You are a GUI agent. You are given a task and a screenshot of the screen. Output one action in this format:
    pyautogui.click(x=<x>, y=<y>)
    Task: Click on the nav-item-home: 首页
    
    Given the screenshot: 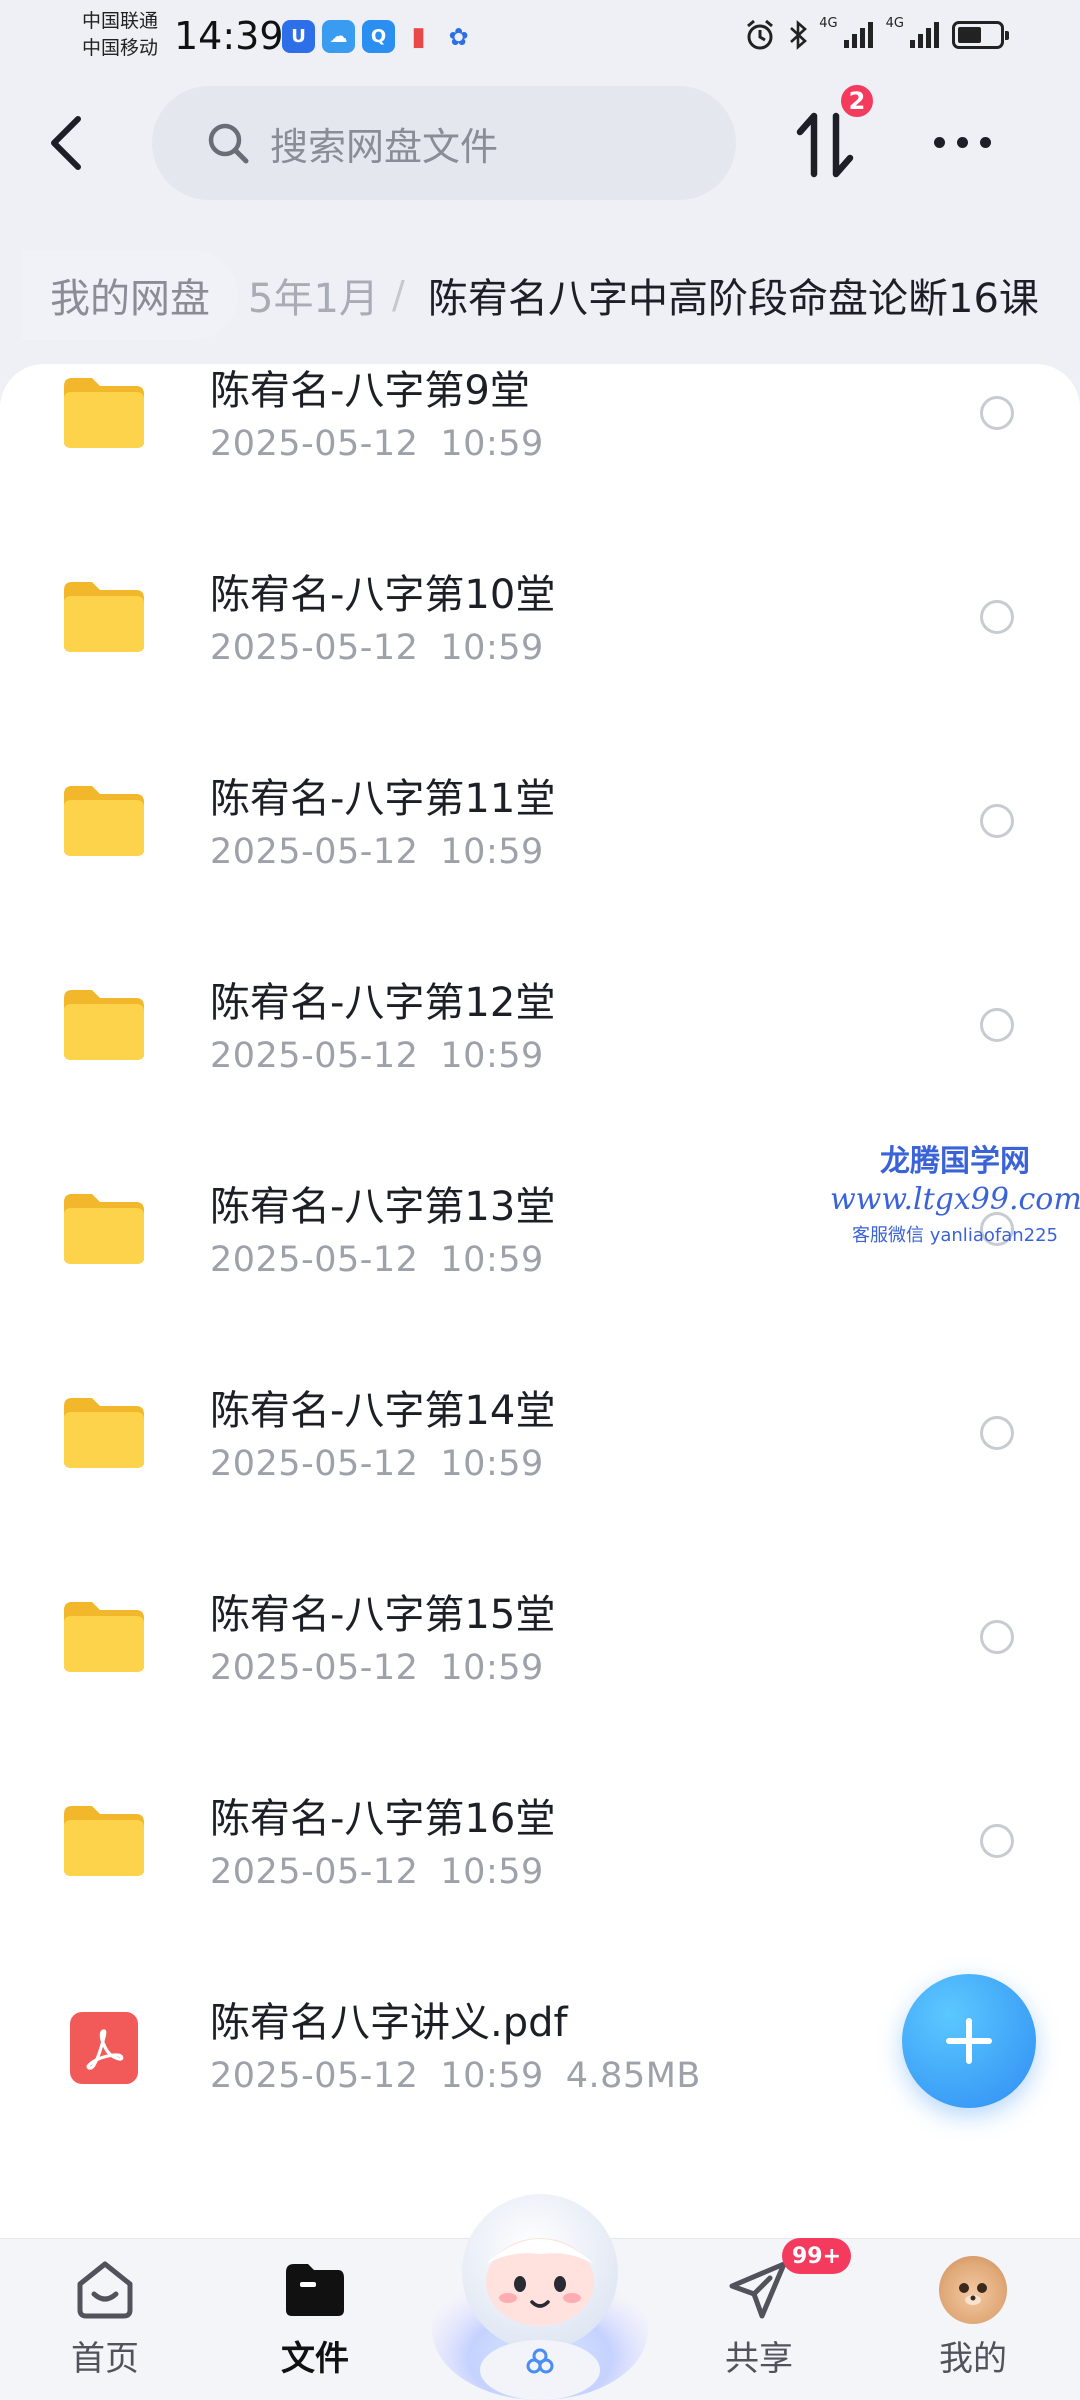 What is the action you would take?
    pyautogui.click(x=105, y=2325)
    